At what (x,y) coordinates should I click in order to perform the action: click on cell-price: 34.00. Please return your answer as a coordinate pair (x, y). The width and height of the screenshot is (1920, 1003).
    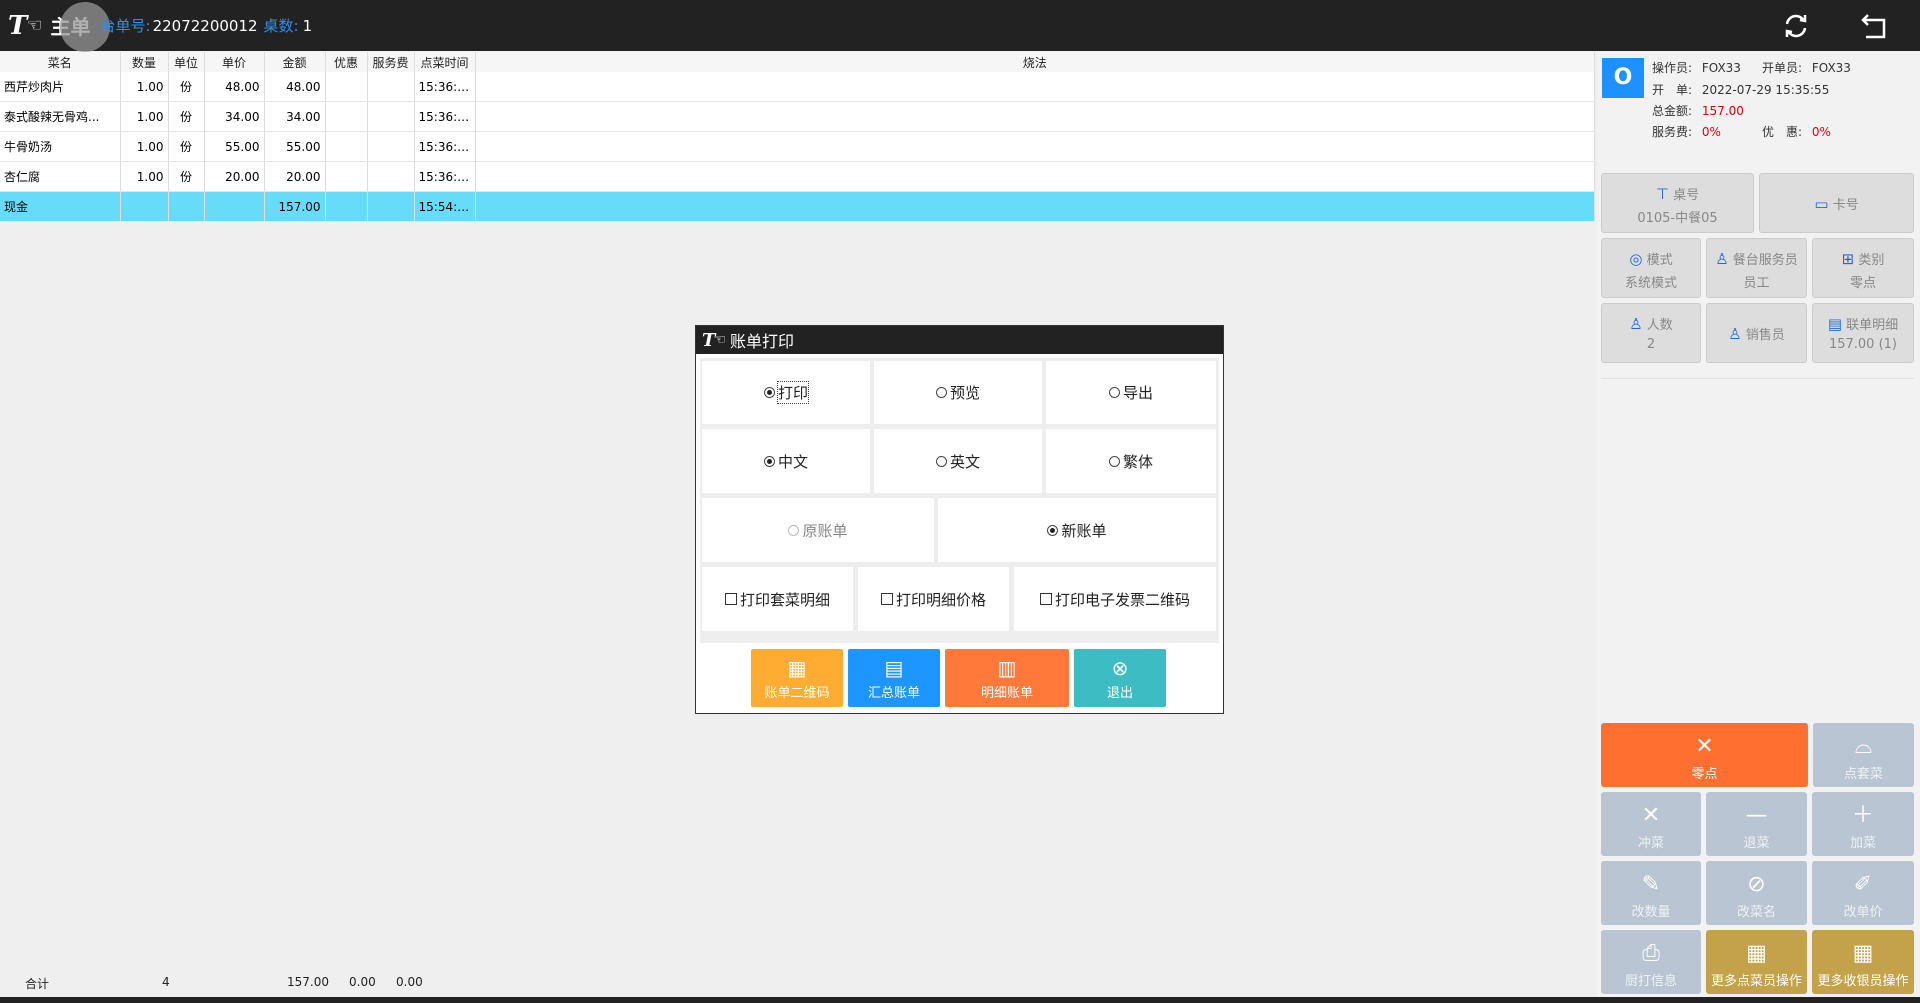
    Looking at the image, I should click on (234, 116).